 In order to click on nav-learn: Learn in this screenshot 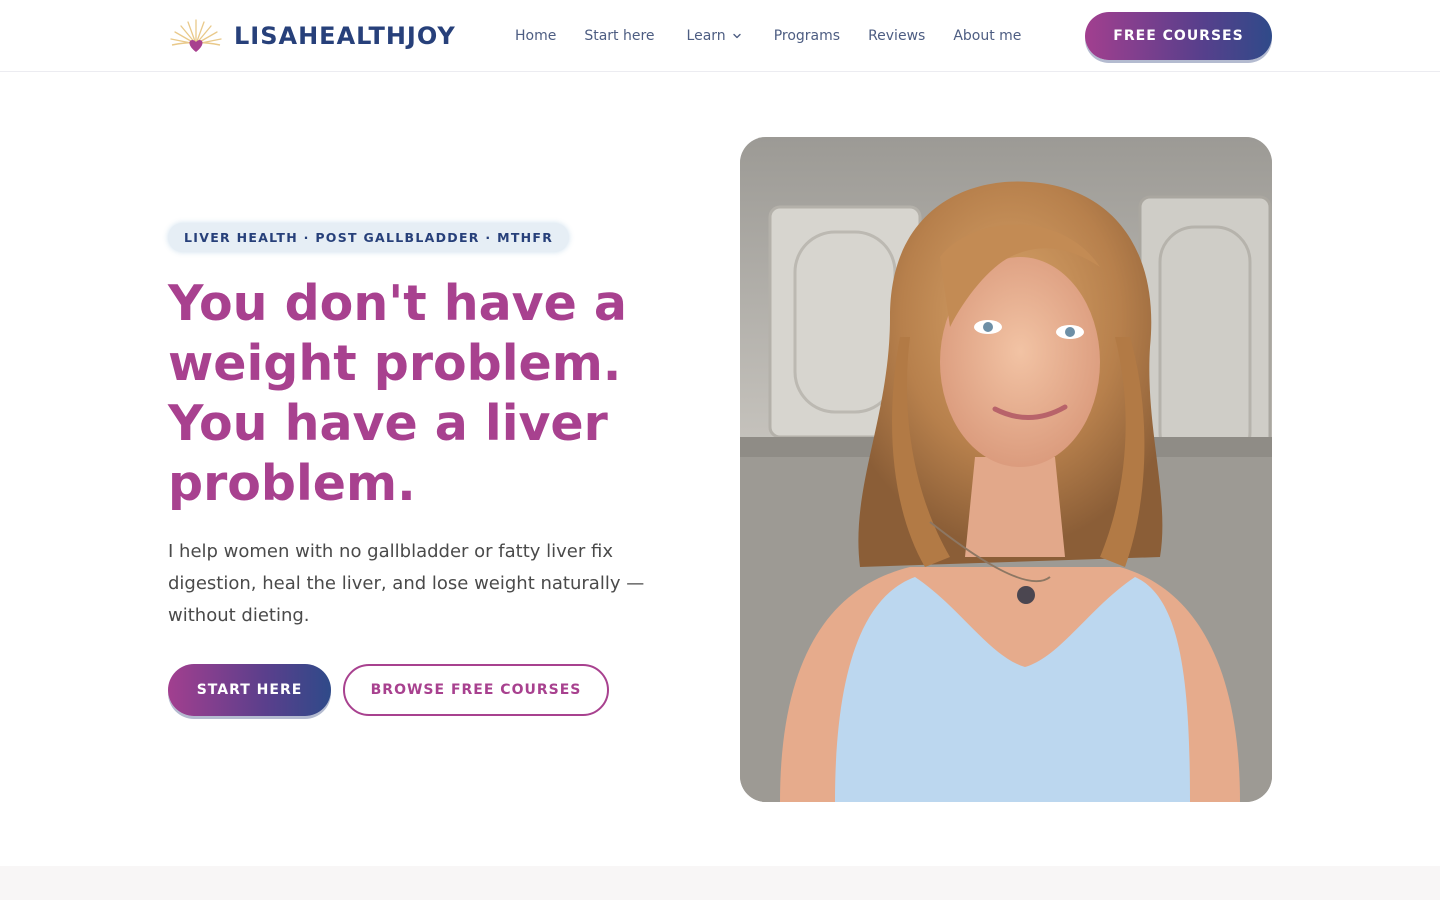, I will do `click(714, 36)`.